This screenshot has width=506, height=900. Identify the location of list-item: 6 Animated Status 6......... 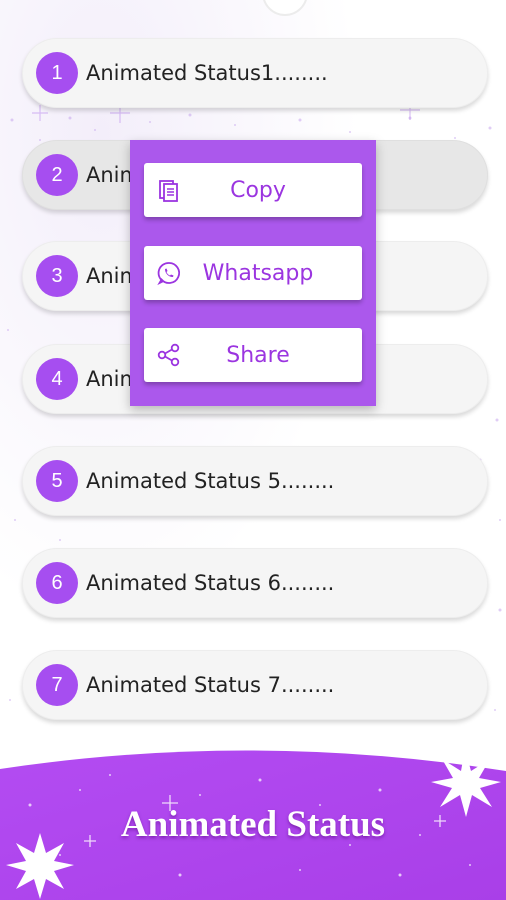
(255, 583).